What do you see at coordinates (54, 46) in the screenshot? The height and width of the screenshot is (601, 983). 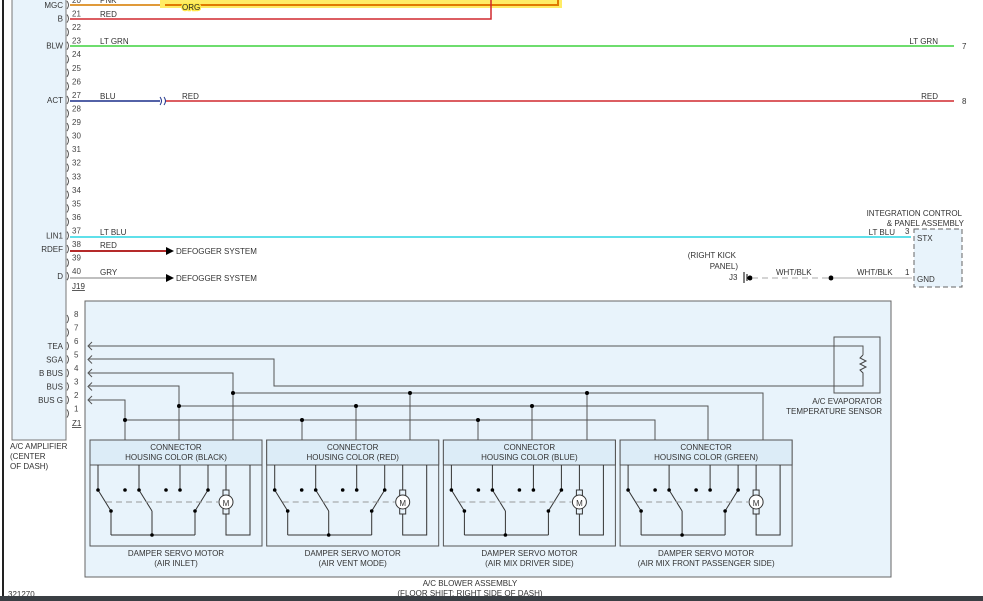 I see `pin-signal: BLW` at bounding box center [54, 46].